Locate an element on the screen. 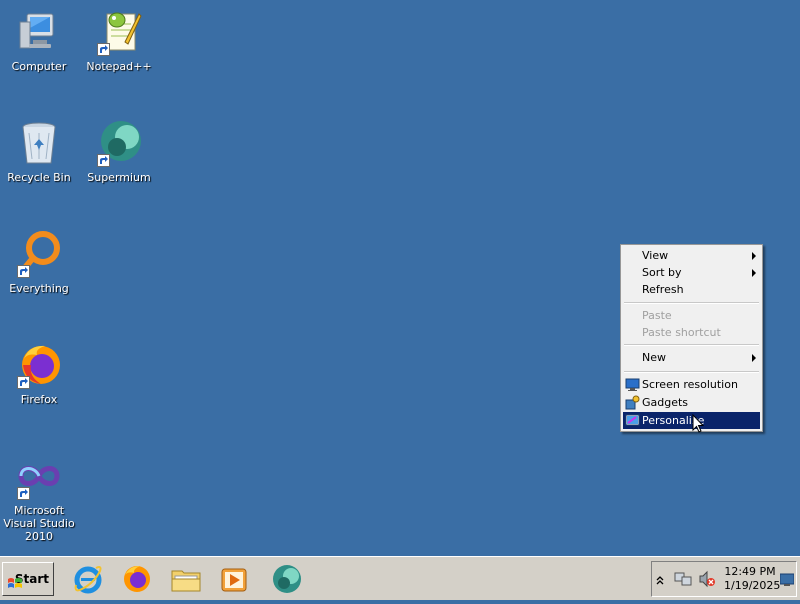 The image size is (800, 604). desktop-icon-visual-studio: Microsoft Visual Studio 2010 is located at coordinates (39, 497).